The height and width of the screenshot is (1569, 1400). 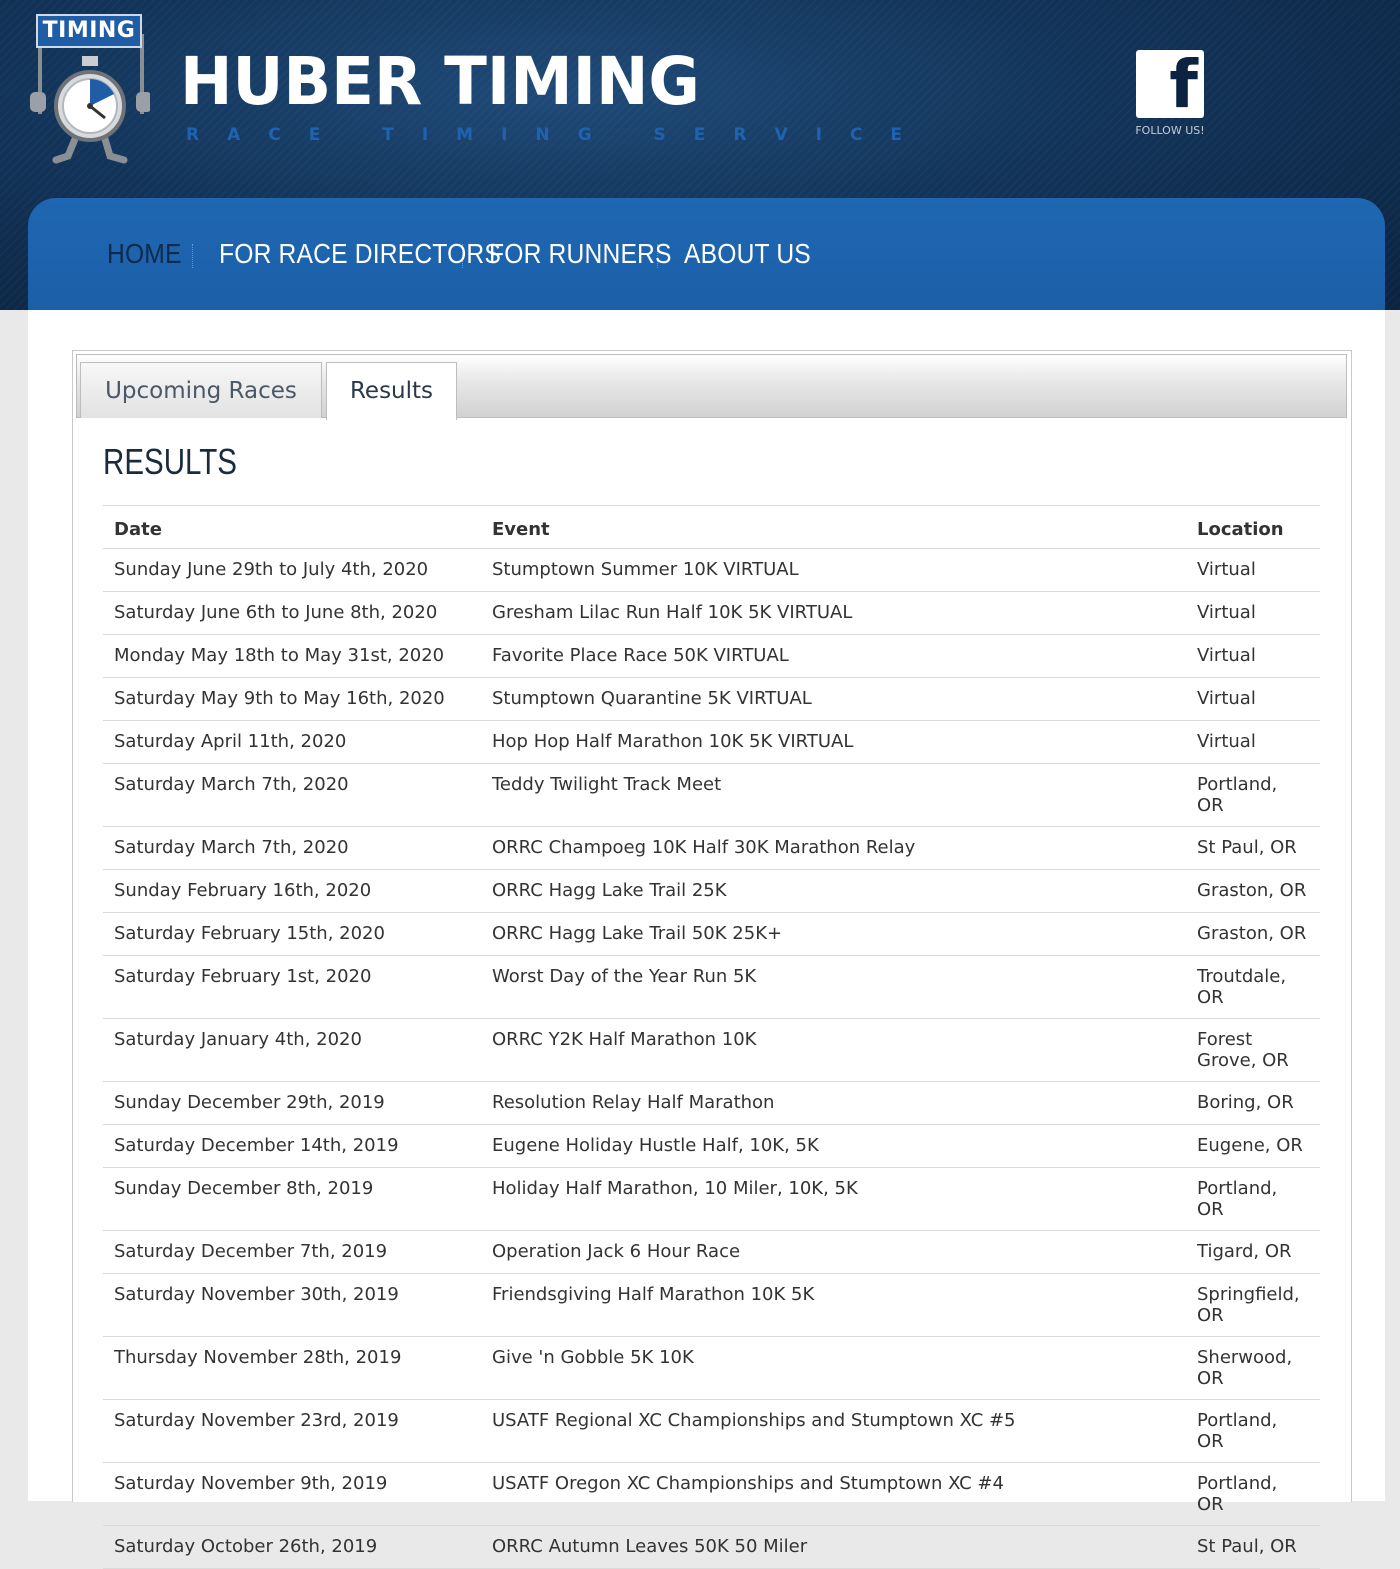 I want to click on cell-date: Sunday December 29th, 2019, so click(x=292, y=1103).